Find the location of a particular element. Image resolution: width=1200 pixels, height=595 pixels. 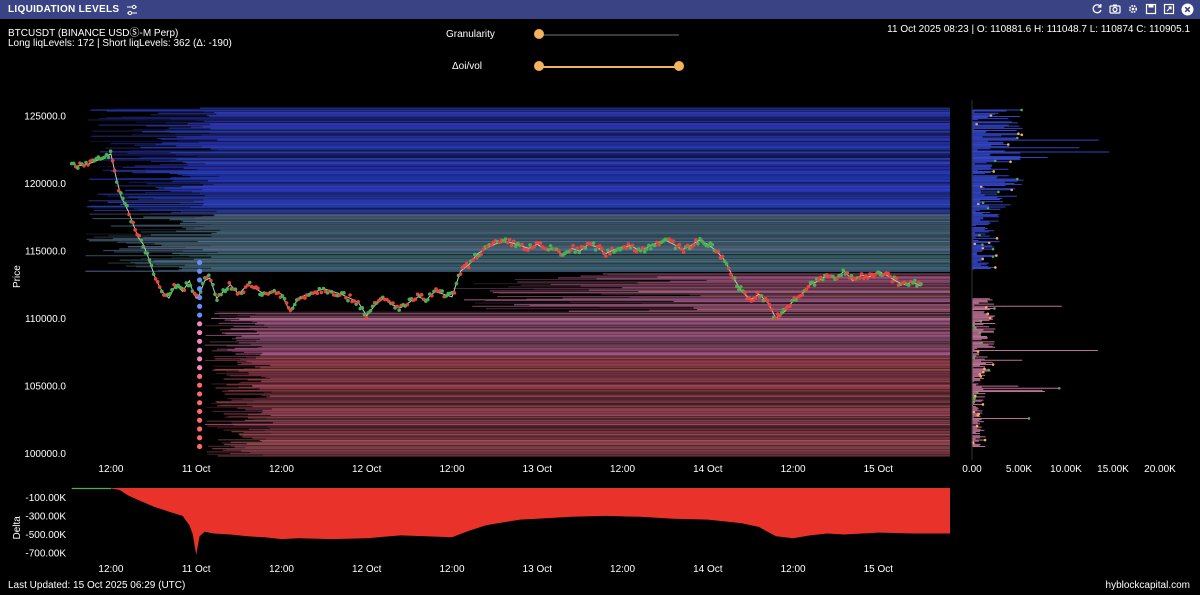

volume-tick-label: 15.00K is located at coordinates (1113, 469).